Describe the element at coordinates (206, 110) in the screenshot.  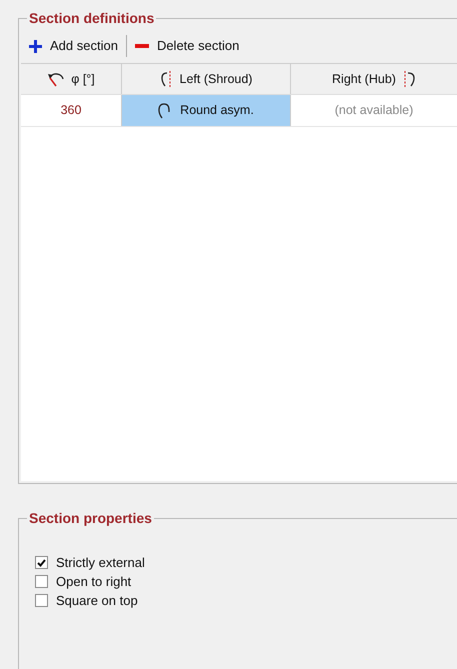
I see `profile-cell: Round asym.` at that location.